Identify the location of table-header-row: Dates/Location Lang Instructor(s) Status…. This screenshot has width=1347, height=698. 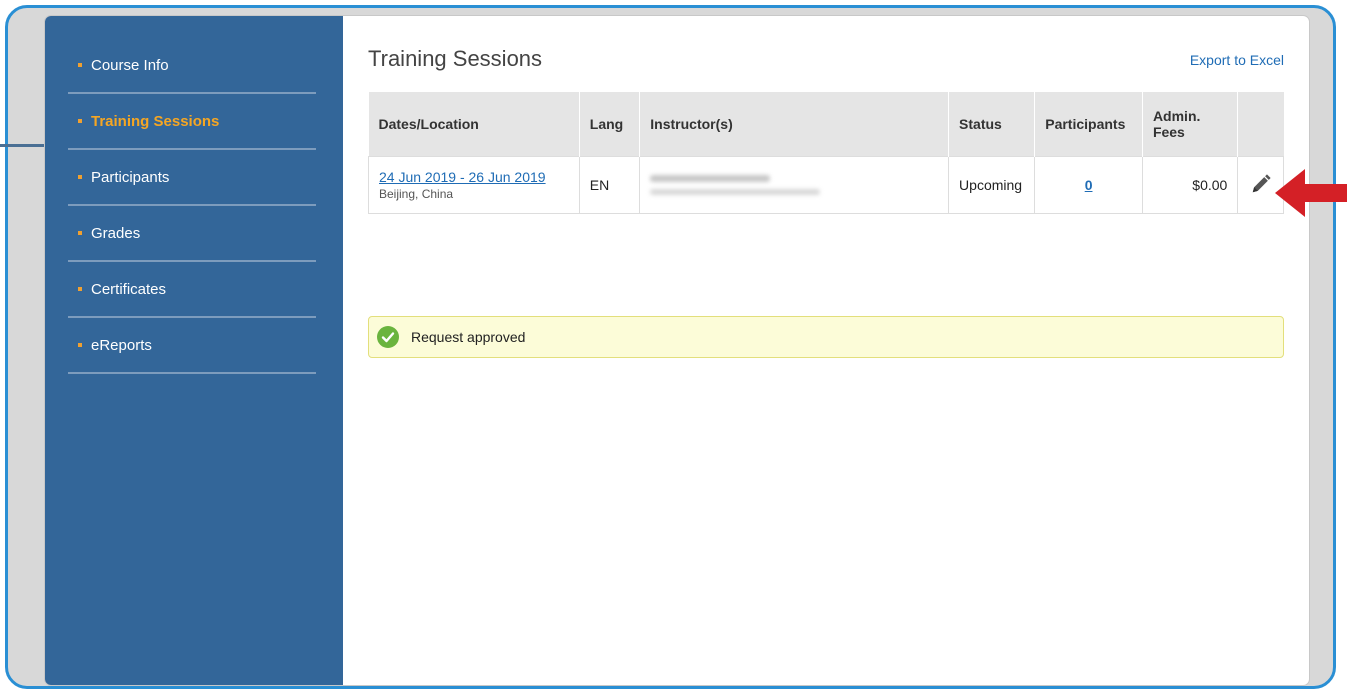
(826, 124).